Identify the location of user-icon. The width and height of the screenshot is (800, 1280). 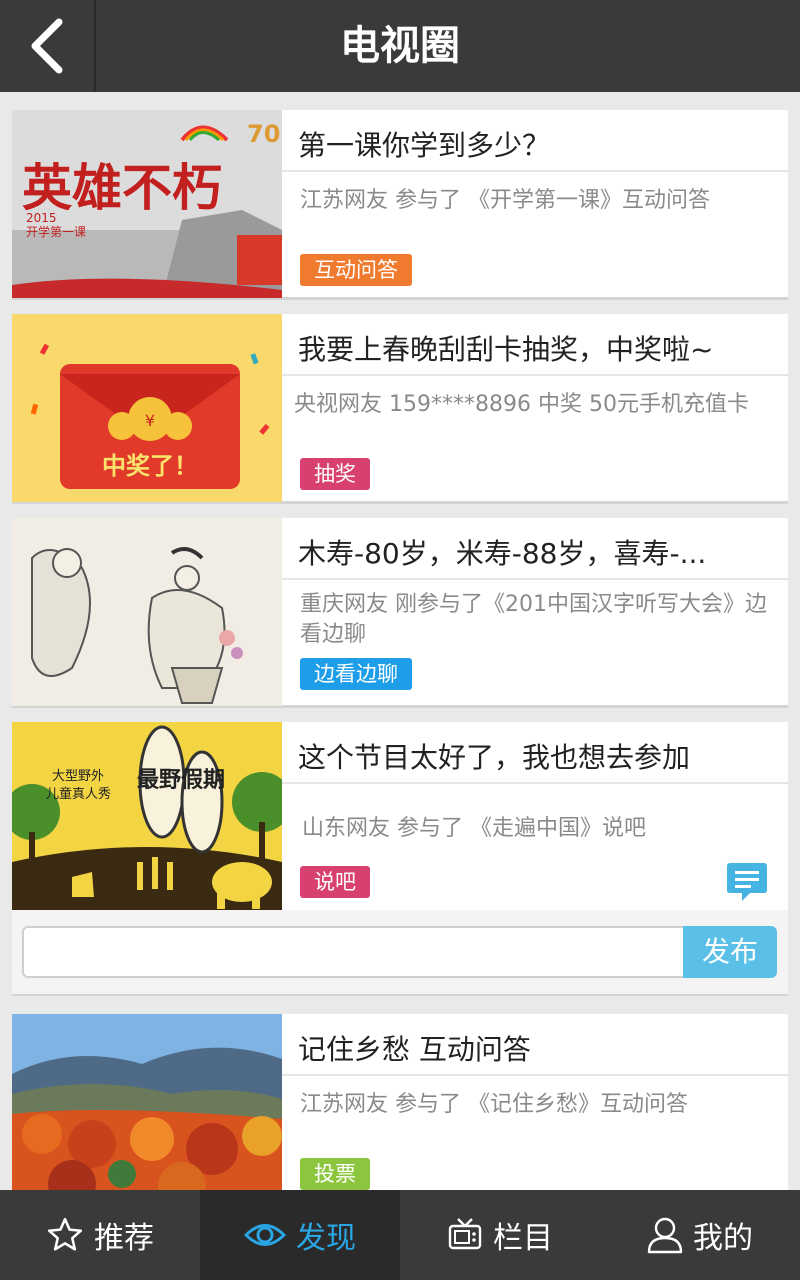
(665, 1235).